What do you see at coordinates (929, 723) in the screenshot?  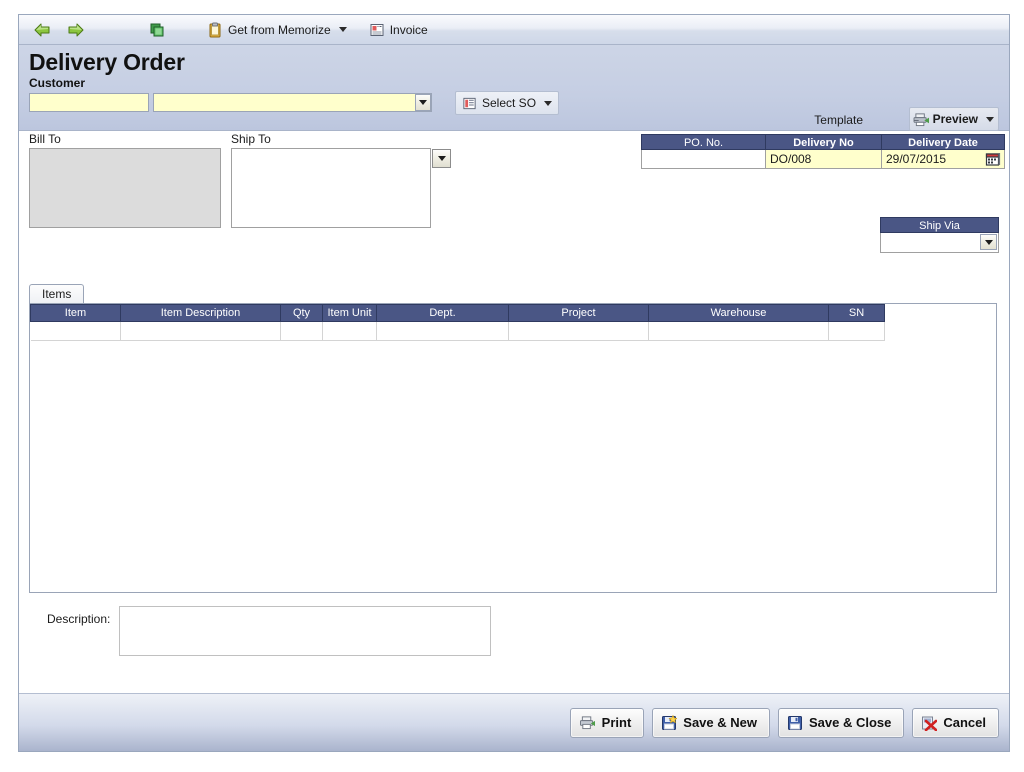 I see `cancel-icon` at bounding box center [929, 723].